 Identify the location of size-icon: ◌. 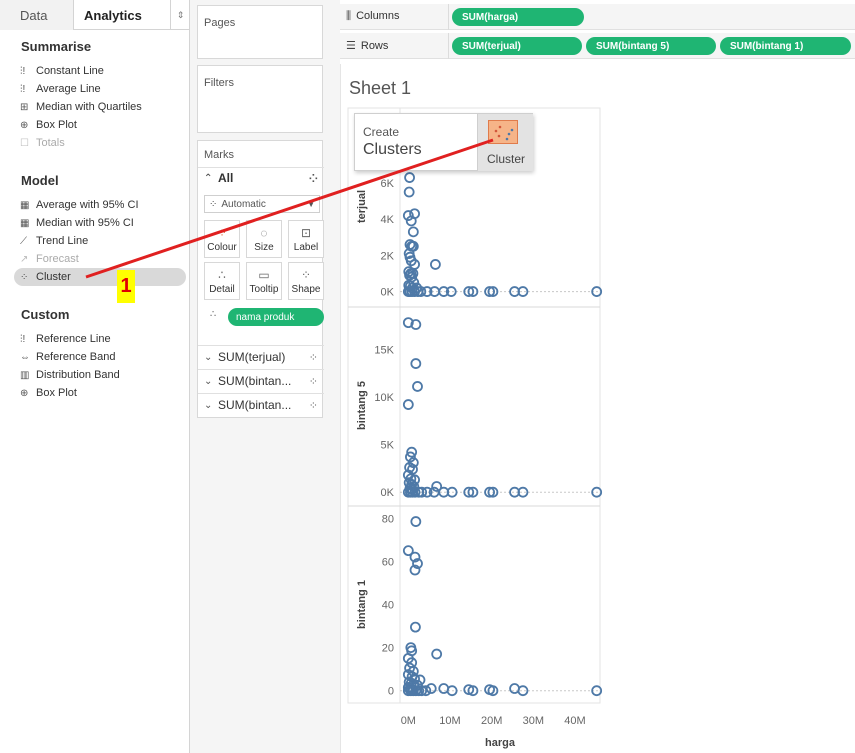
(264, 233).